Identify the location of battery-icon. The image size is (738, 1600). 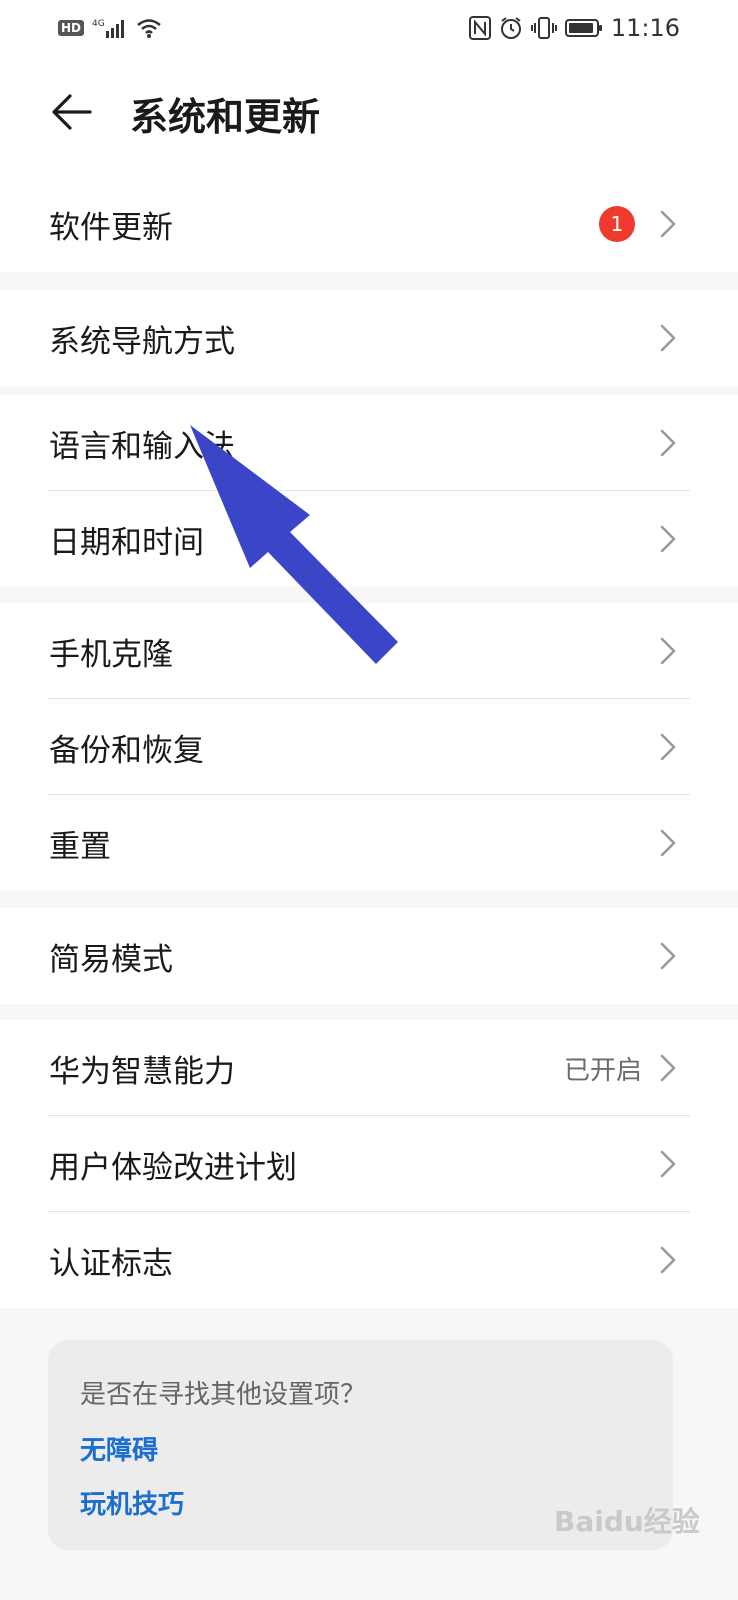
(583, 28).